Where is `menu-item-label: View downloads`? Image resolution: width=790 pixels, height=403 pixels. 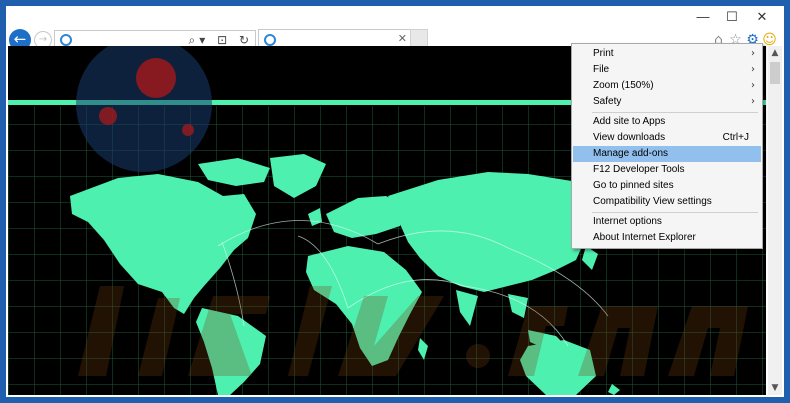
menu-item-label: View downloads is located at coordinates (629, 137).